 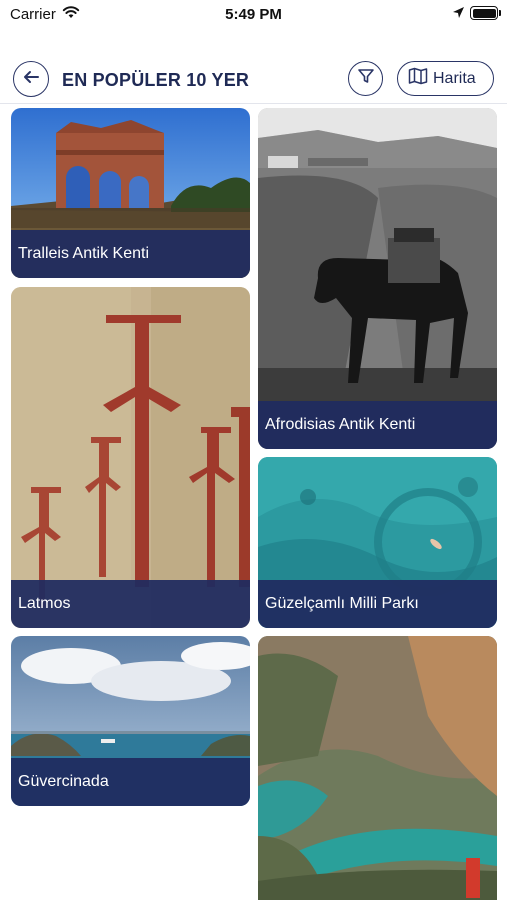 I want to click on place-name: Güzelçamlı Milli Parkı, so click(x=342, y=603).